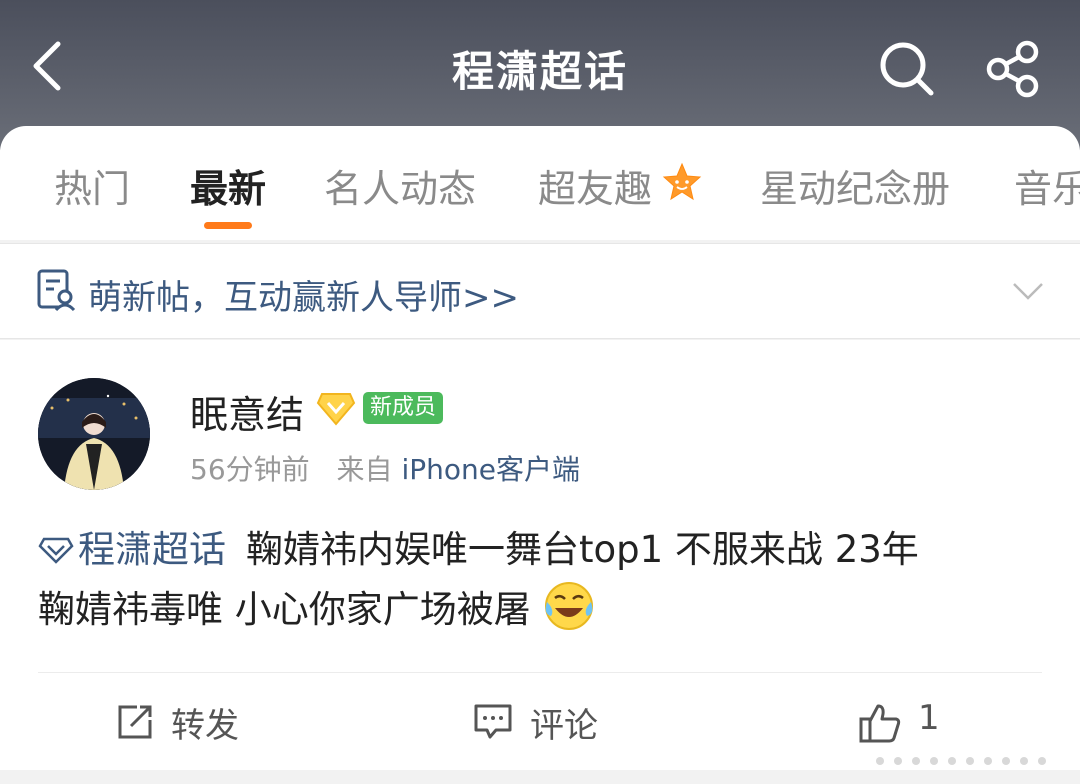 The width and height of the screenshot is (1080, 784). What do you see at coordinates (582, 549) in the screenshot?
I see `post-text-line1: 鞠婧祎内娱唯一舞台top1 不服来战 23年` at bounding box center [582, 549].